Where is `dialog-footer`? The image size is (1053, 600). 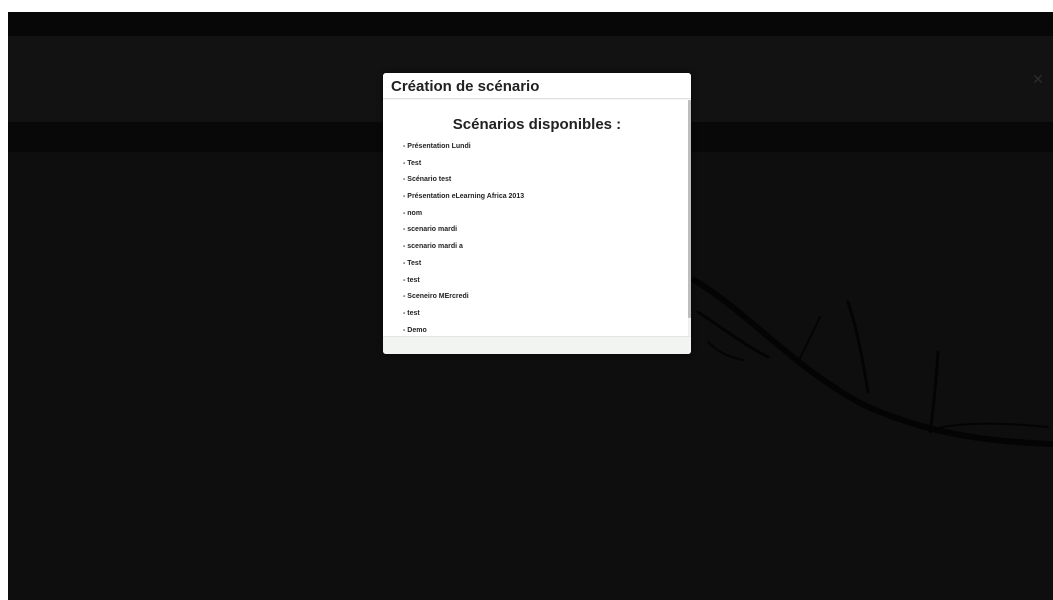 dialog-footer is located at coordinates (537, 345).